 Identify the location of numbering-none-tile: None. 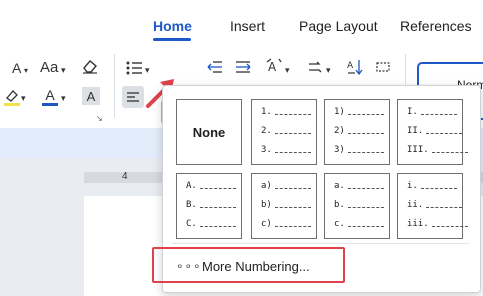
(209, 132).